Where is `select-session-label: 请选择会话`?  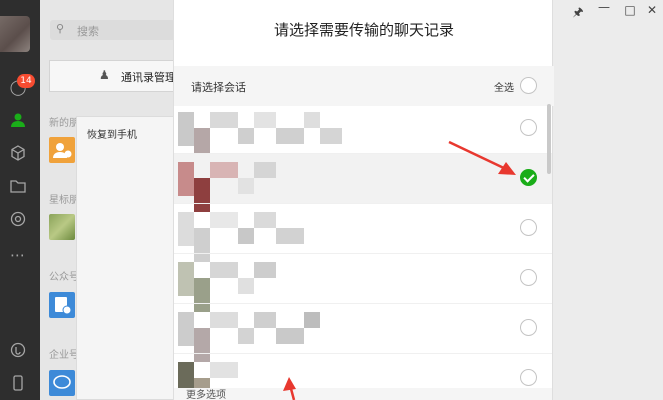 select-session-label: 请选择会话 is located at coordinates (218, 87).